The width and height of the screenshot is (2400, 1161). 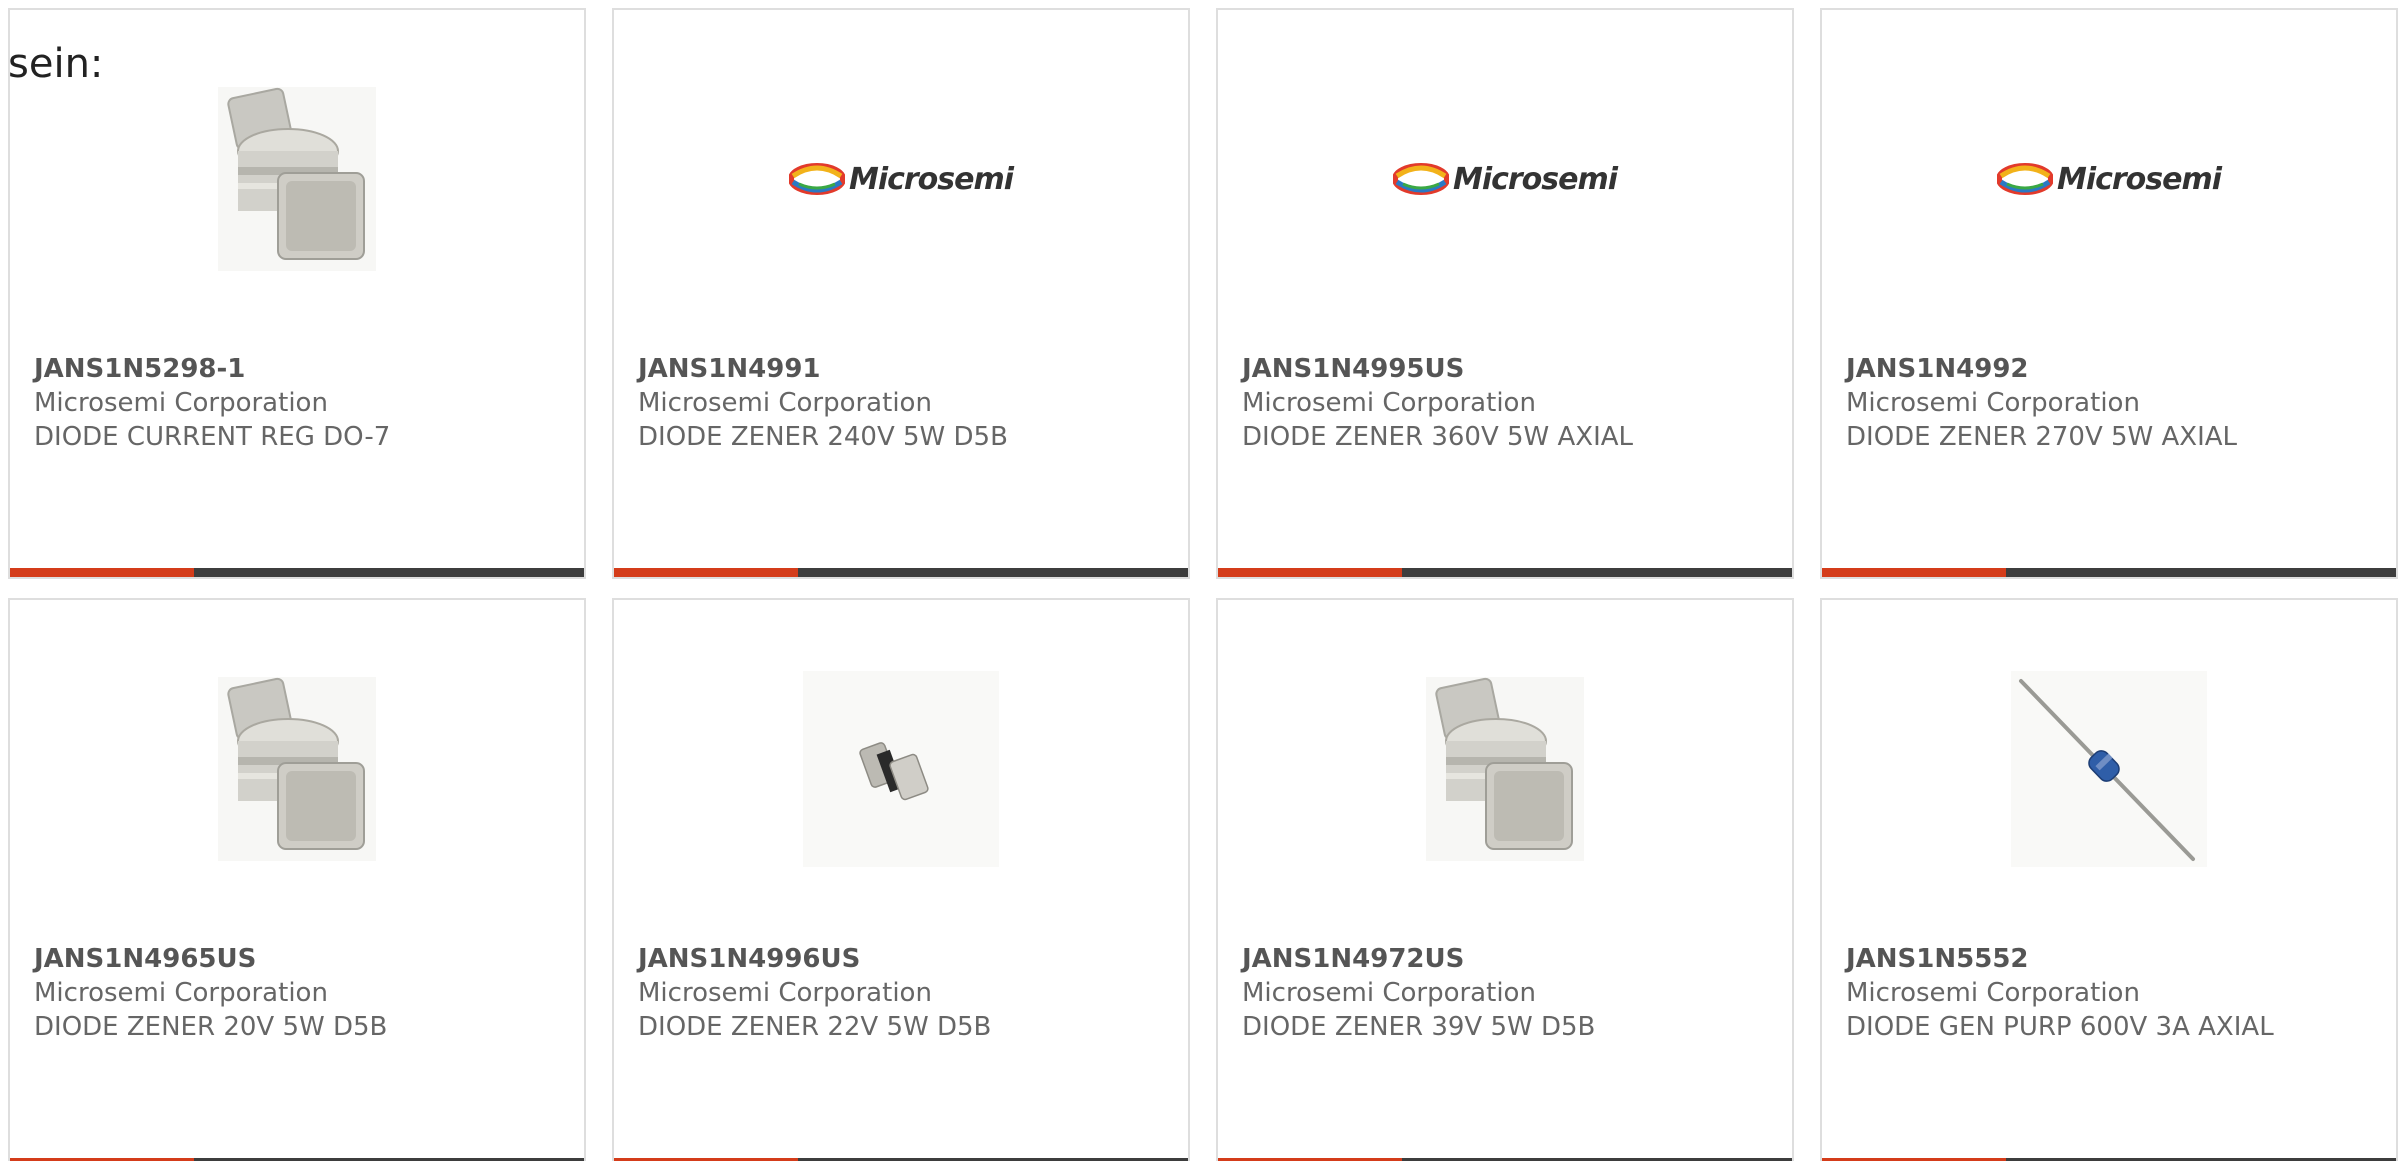 I want to click on part-number: JANS1N5298-1, so click(x=301, y=369).